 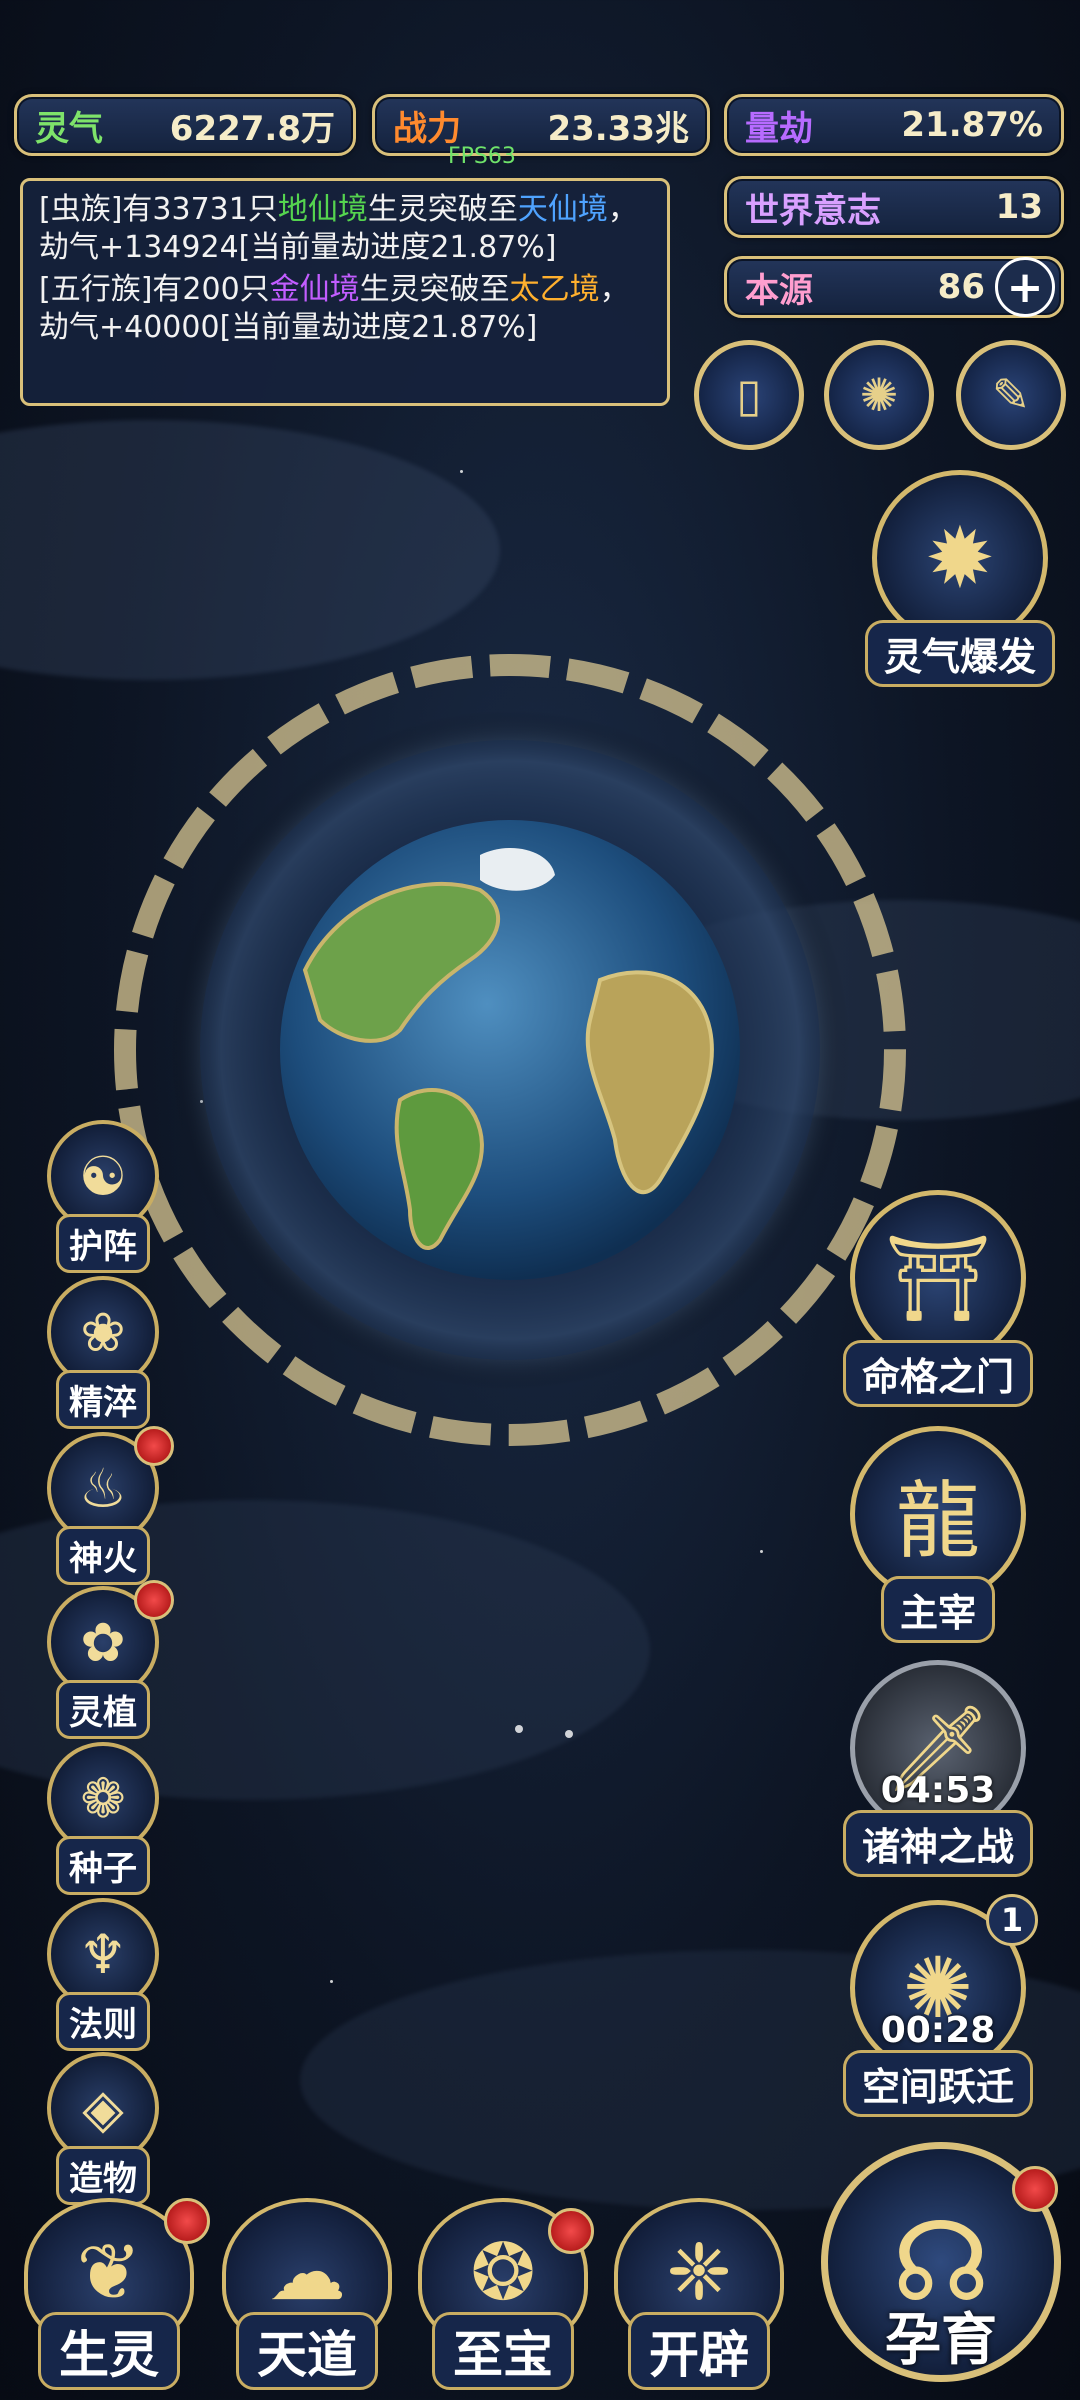 I want to click on portal-icon: ✺, so click(x=879, y=395).